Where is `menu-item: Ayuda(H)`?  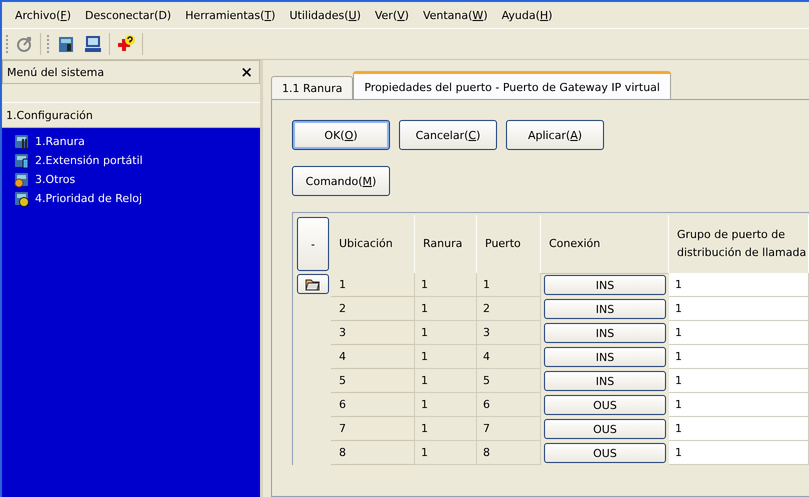
menu-item: Ayuda(H) is located at coordinates (527, 15).